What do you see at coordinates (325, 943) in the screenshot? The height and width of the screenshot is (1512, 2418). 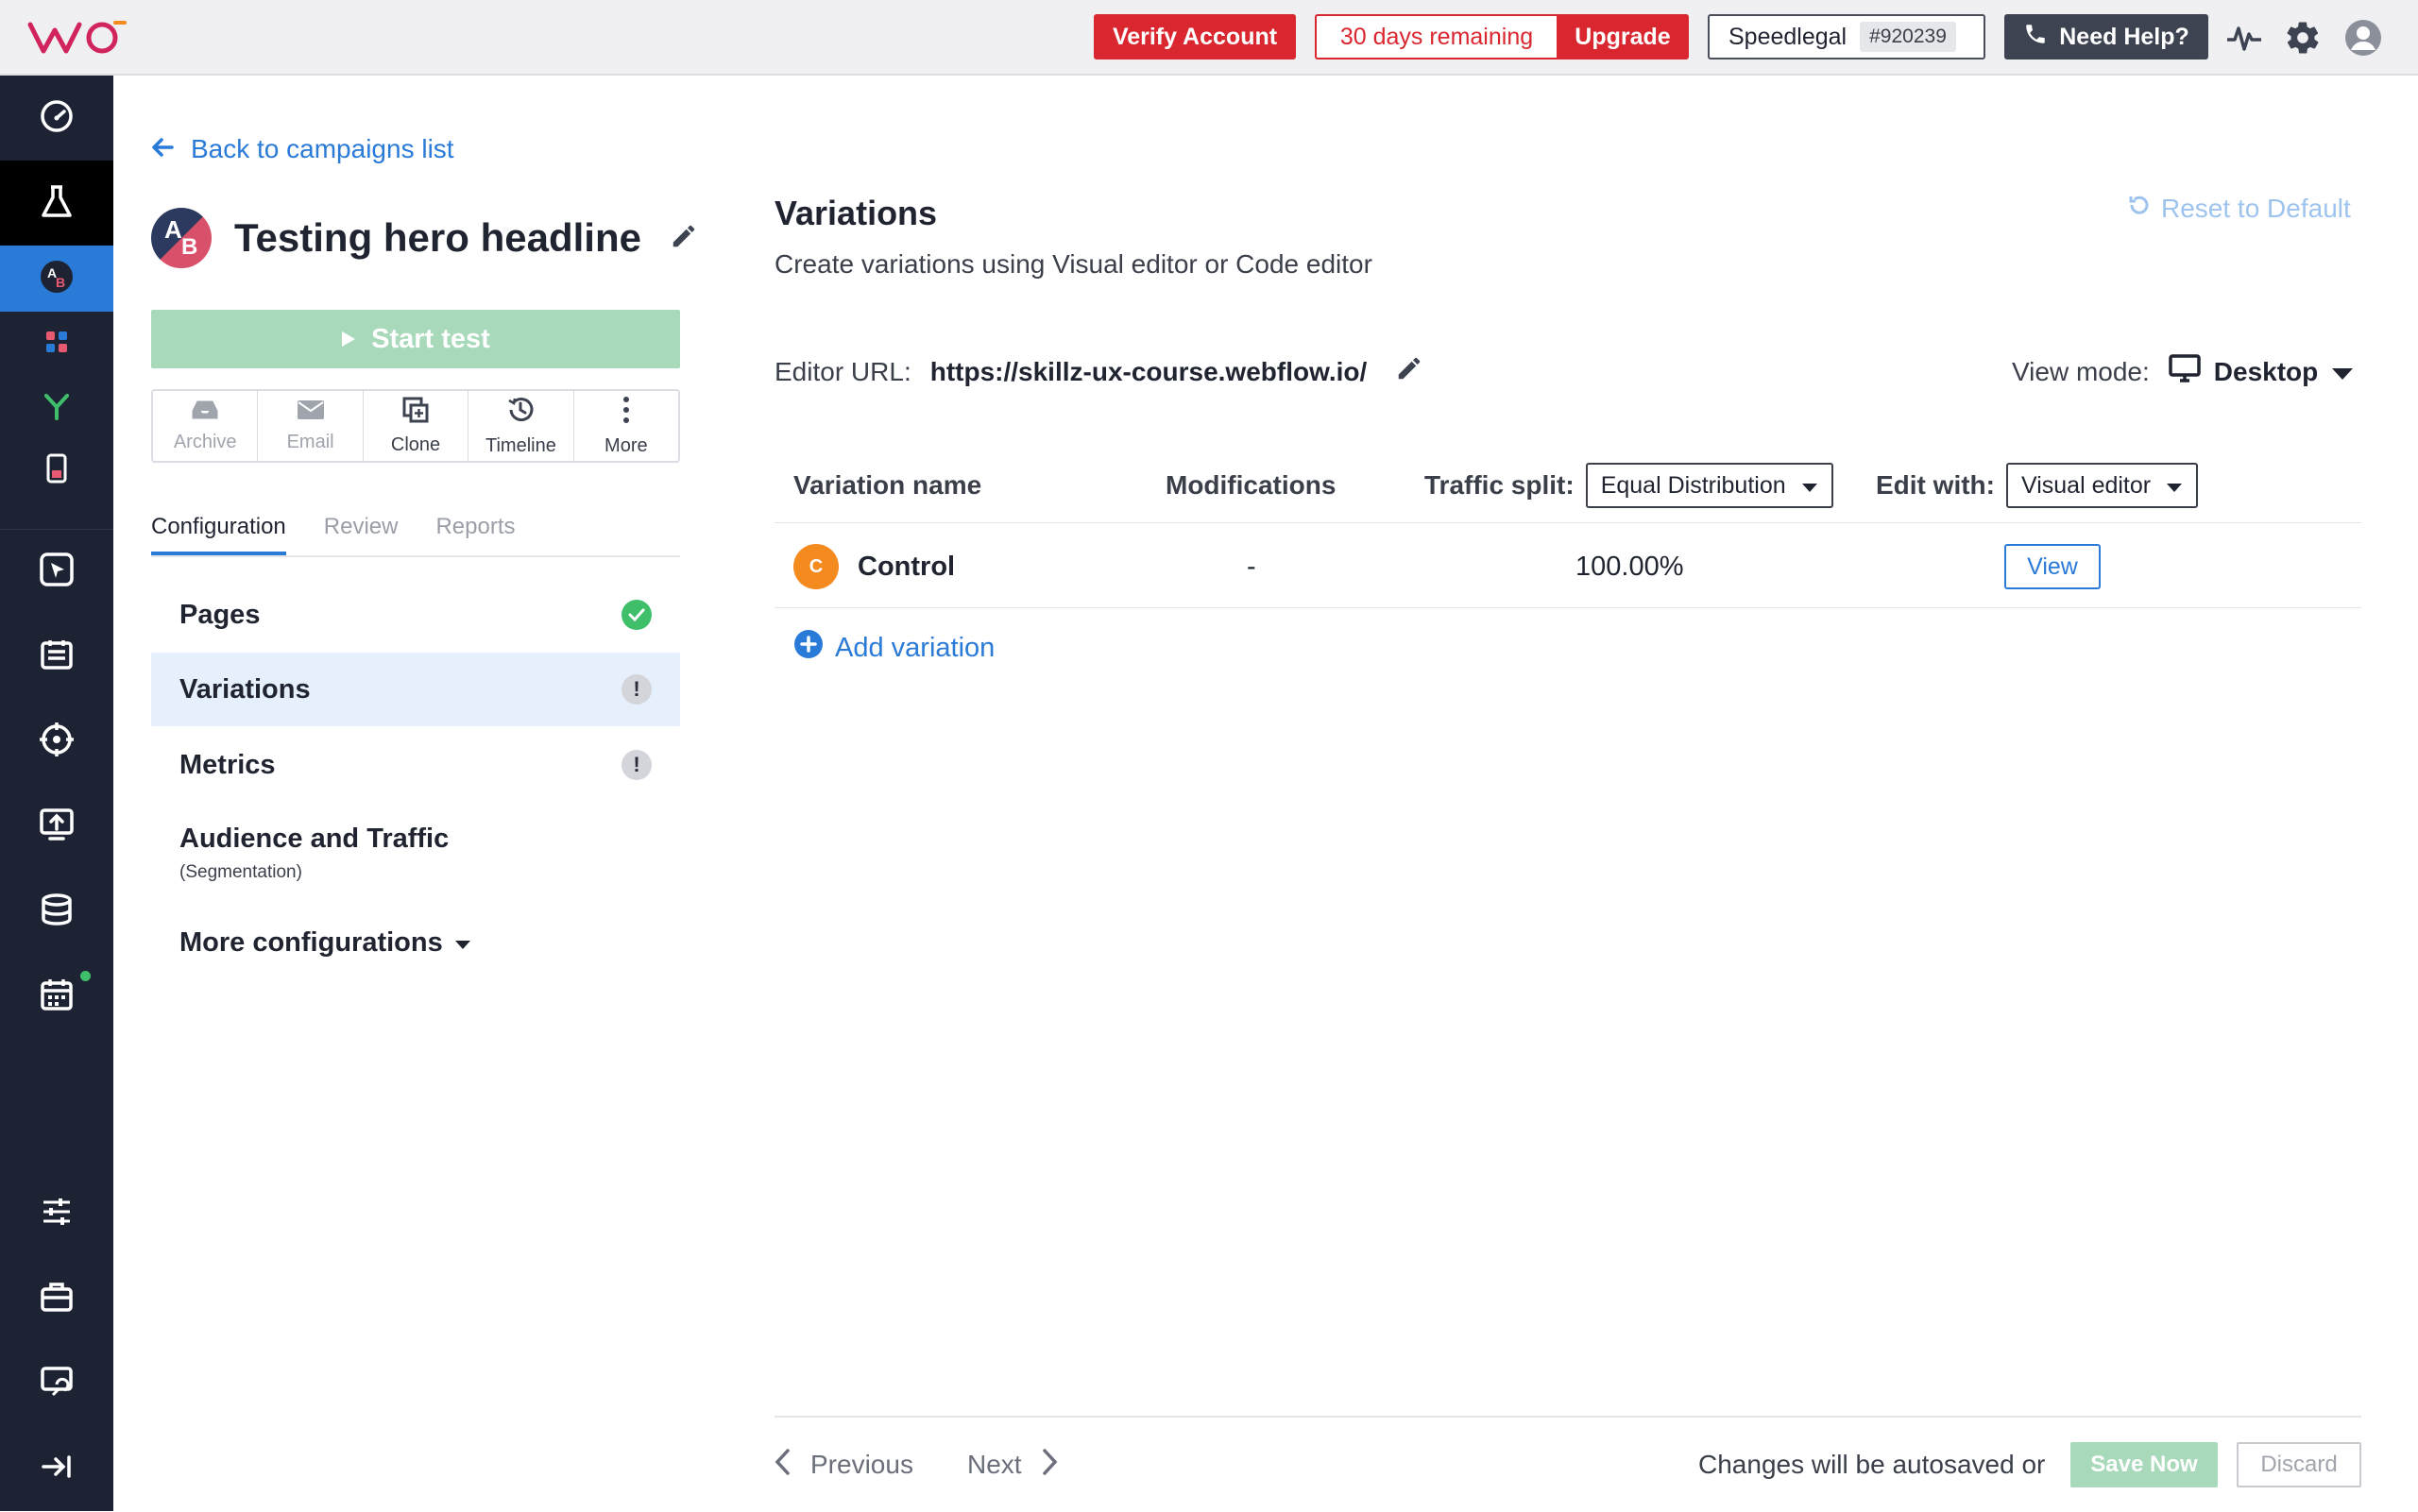 I see `more-configurations-toggle: More configurations` at bounding box center [325, 943].